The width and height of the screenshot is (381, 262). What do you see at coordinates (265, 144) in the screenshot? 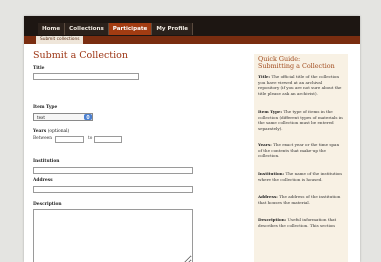
I see `guide-term: Years:` at bounding box center [265, 144].